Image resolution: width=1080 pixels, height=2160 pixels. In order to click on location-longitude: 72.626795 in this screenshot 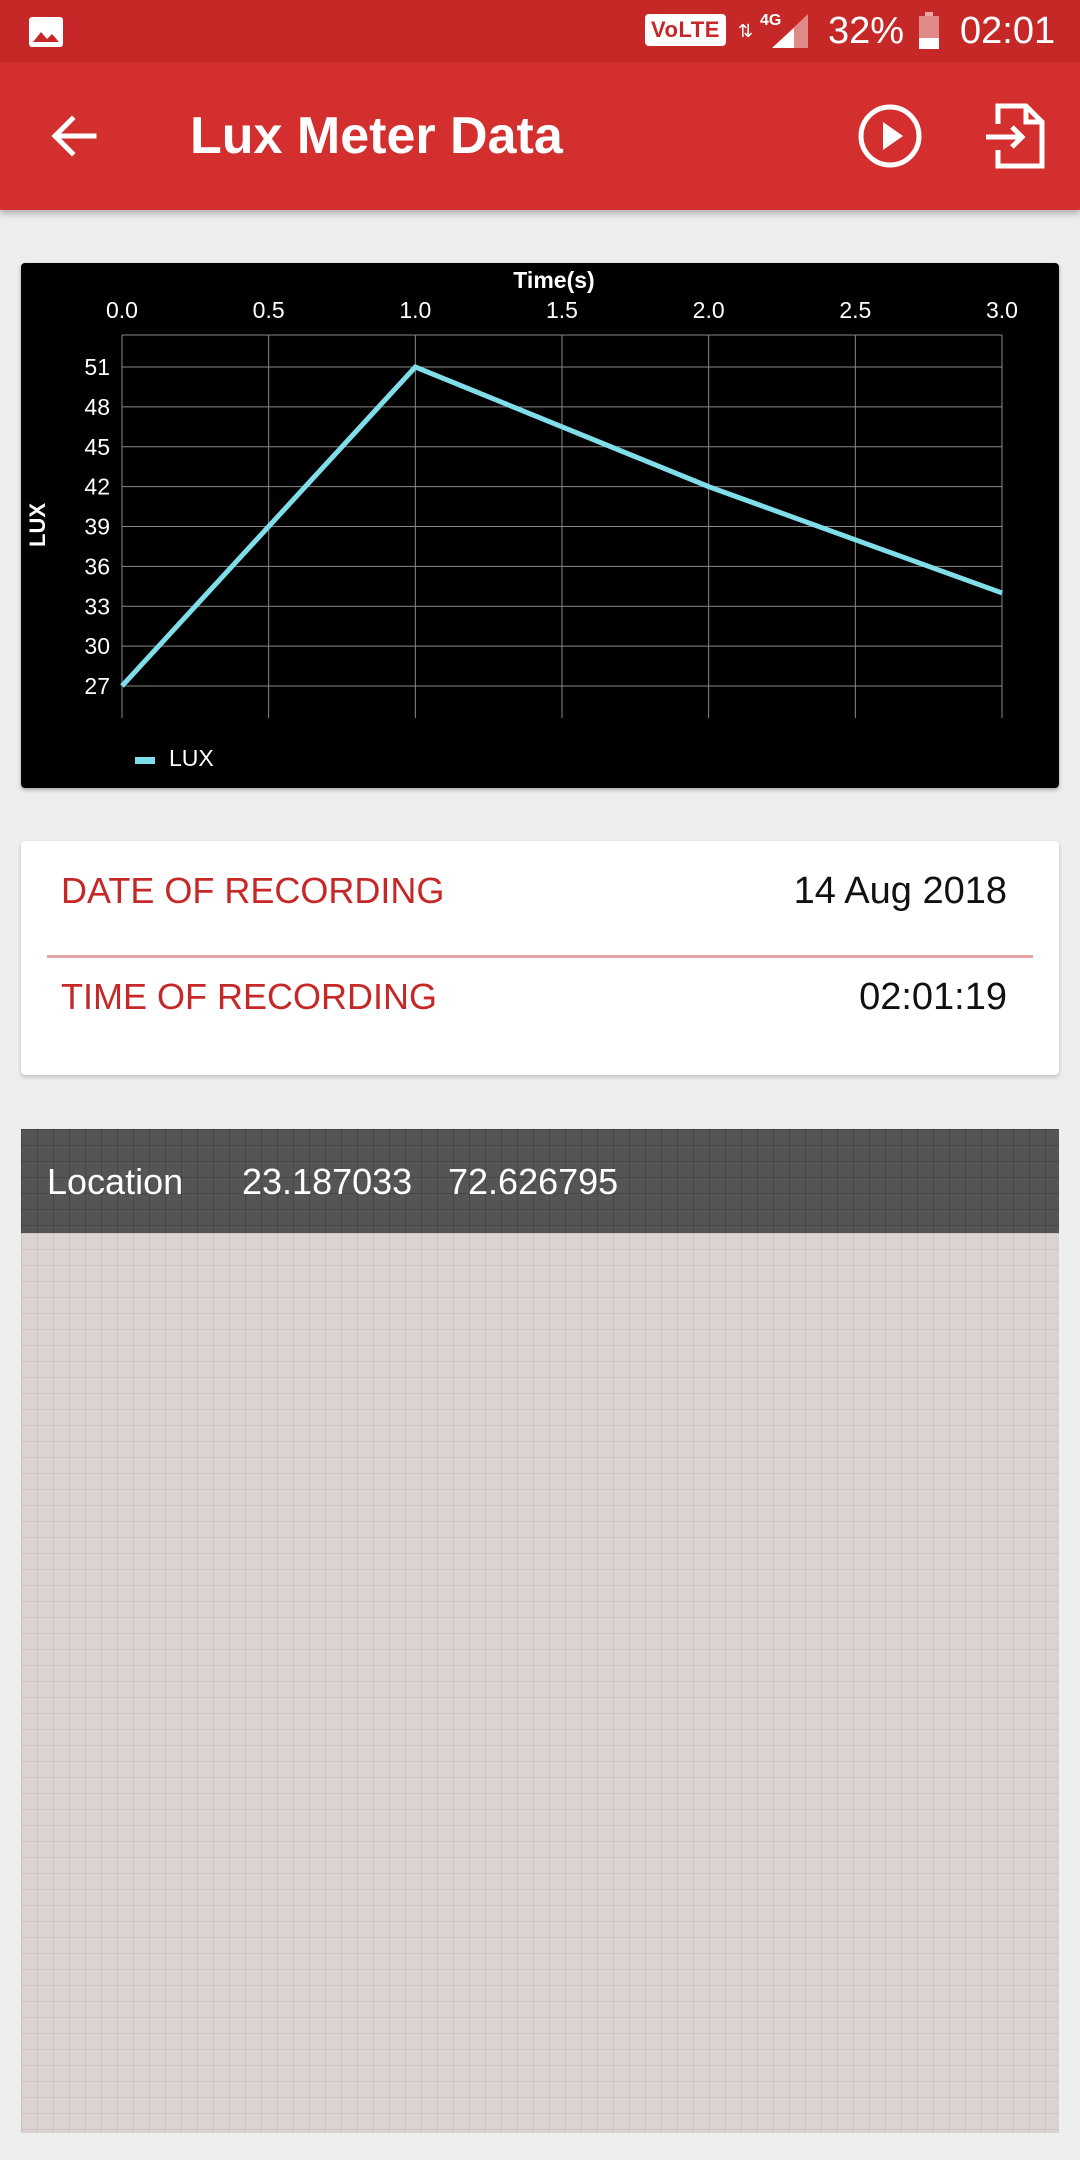, I will do `click(533, 1181)`.